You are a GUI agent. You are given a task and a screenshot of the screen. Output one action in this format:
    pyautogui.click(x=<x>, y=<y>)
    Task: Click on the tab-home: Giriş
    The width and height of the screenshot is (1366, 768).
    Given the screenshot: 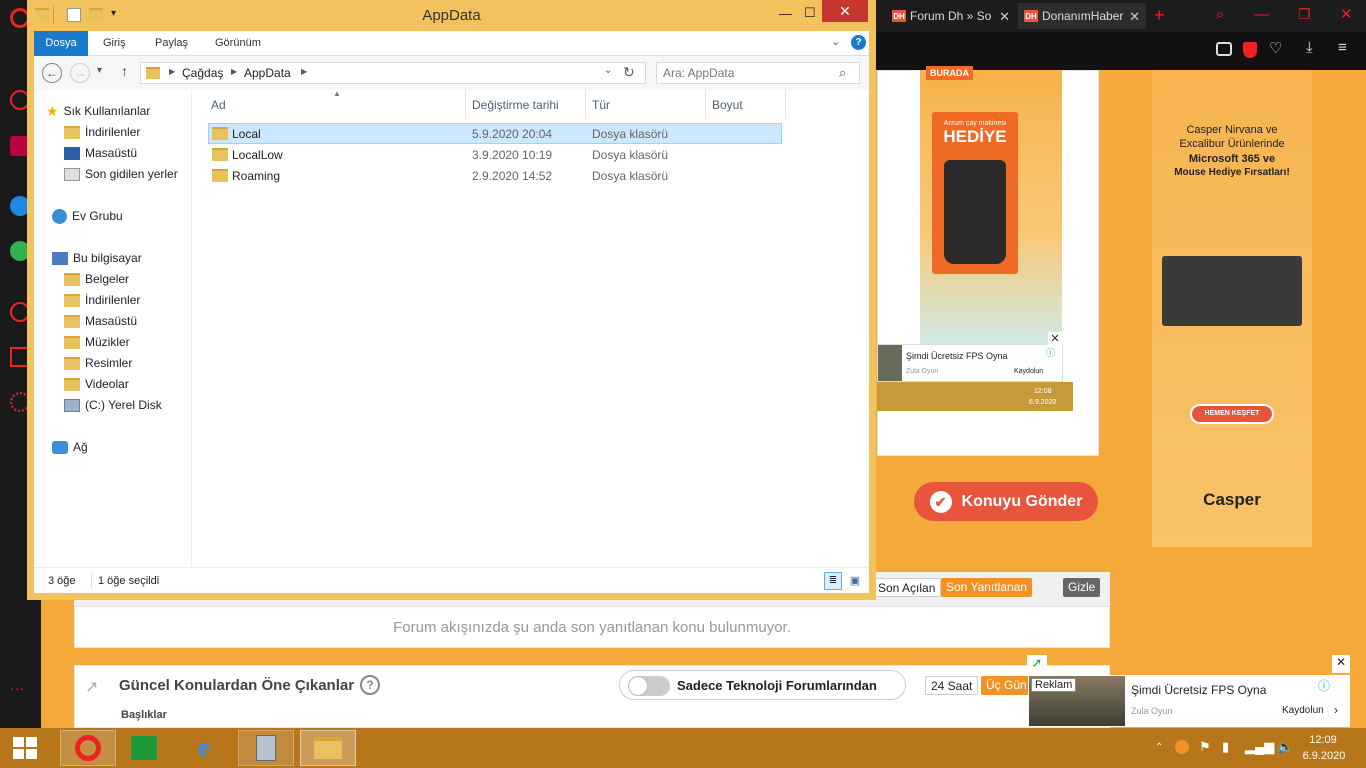 What is the action you would take?
    pyautogui.click(x=114, y=43)
    